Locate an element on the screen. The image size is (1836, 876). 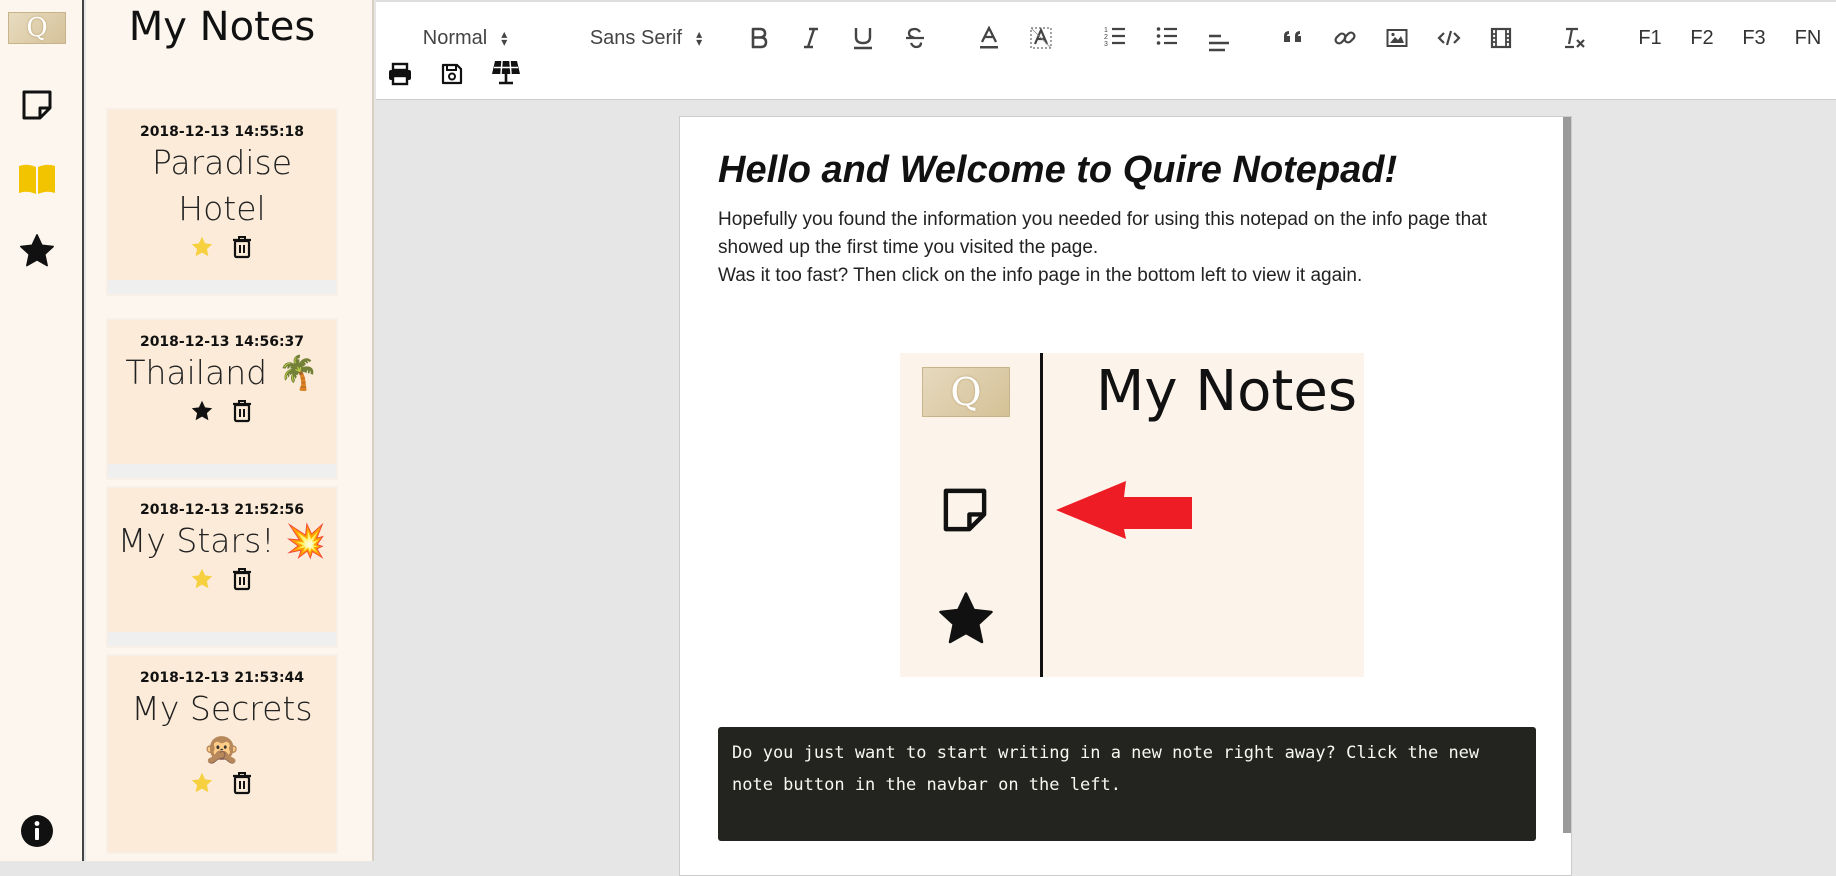
bullet-list-icon is located at coordinates (1166, 36).